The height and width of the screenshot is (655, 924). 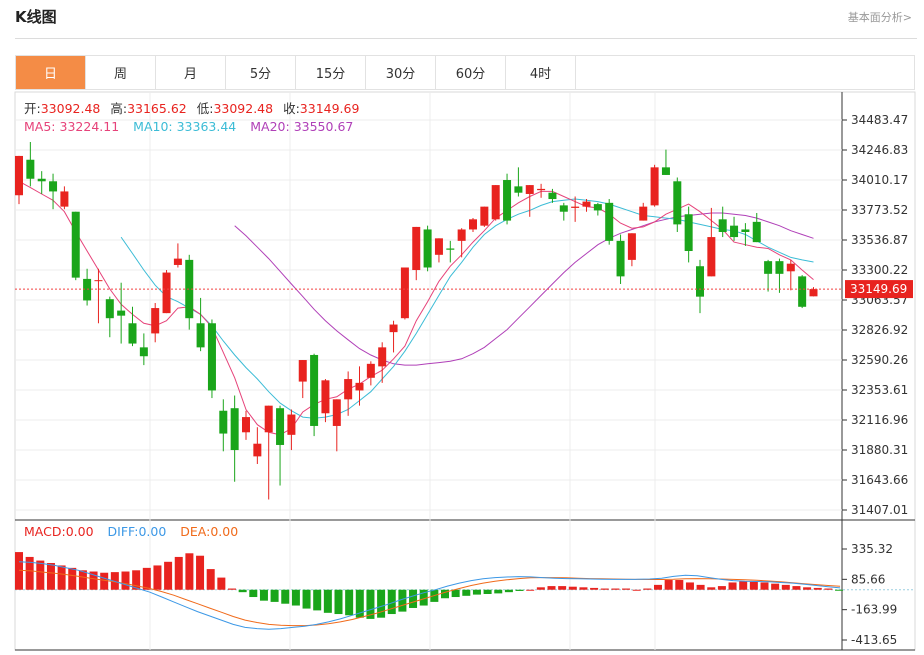 What do you see at coordinates (188, 126) in the screenshot?
I see `ma-info: MA5: 33224.11 MA10: 33363.44 MA20: 33550.67` at bounding box center [188, 126].